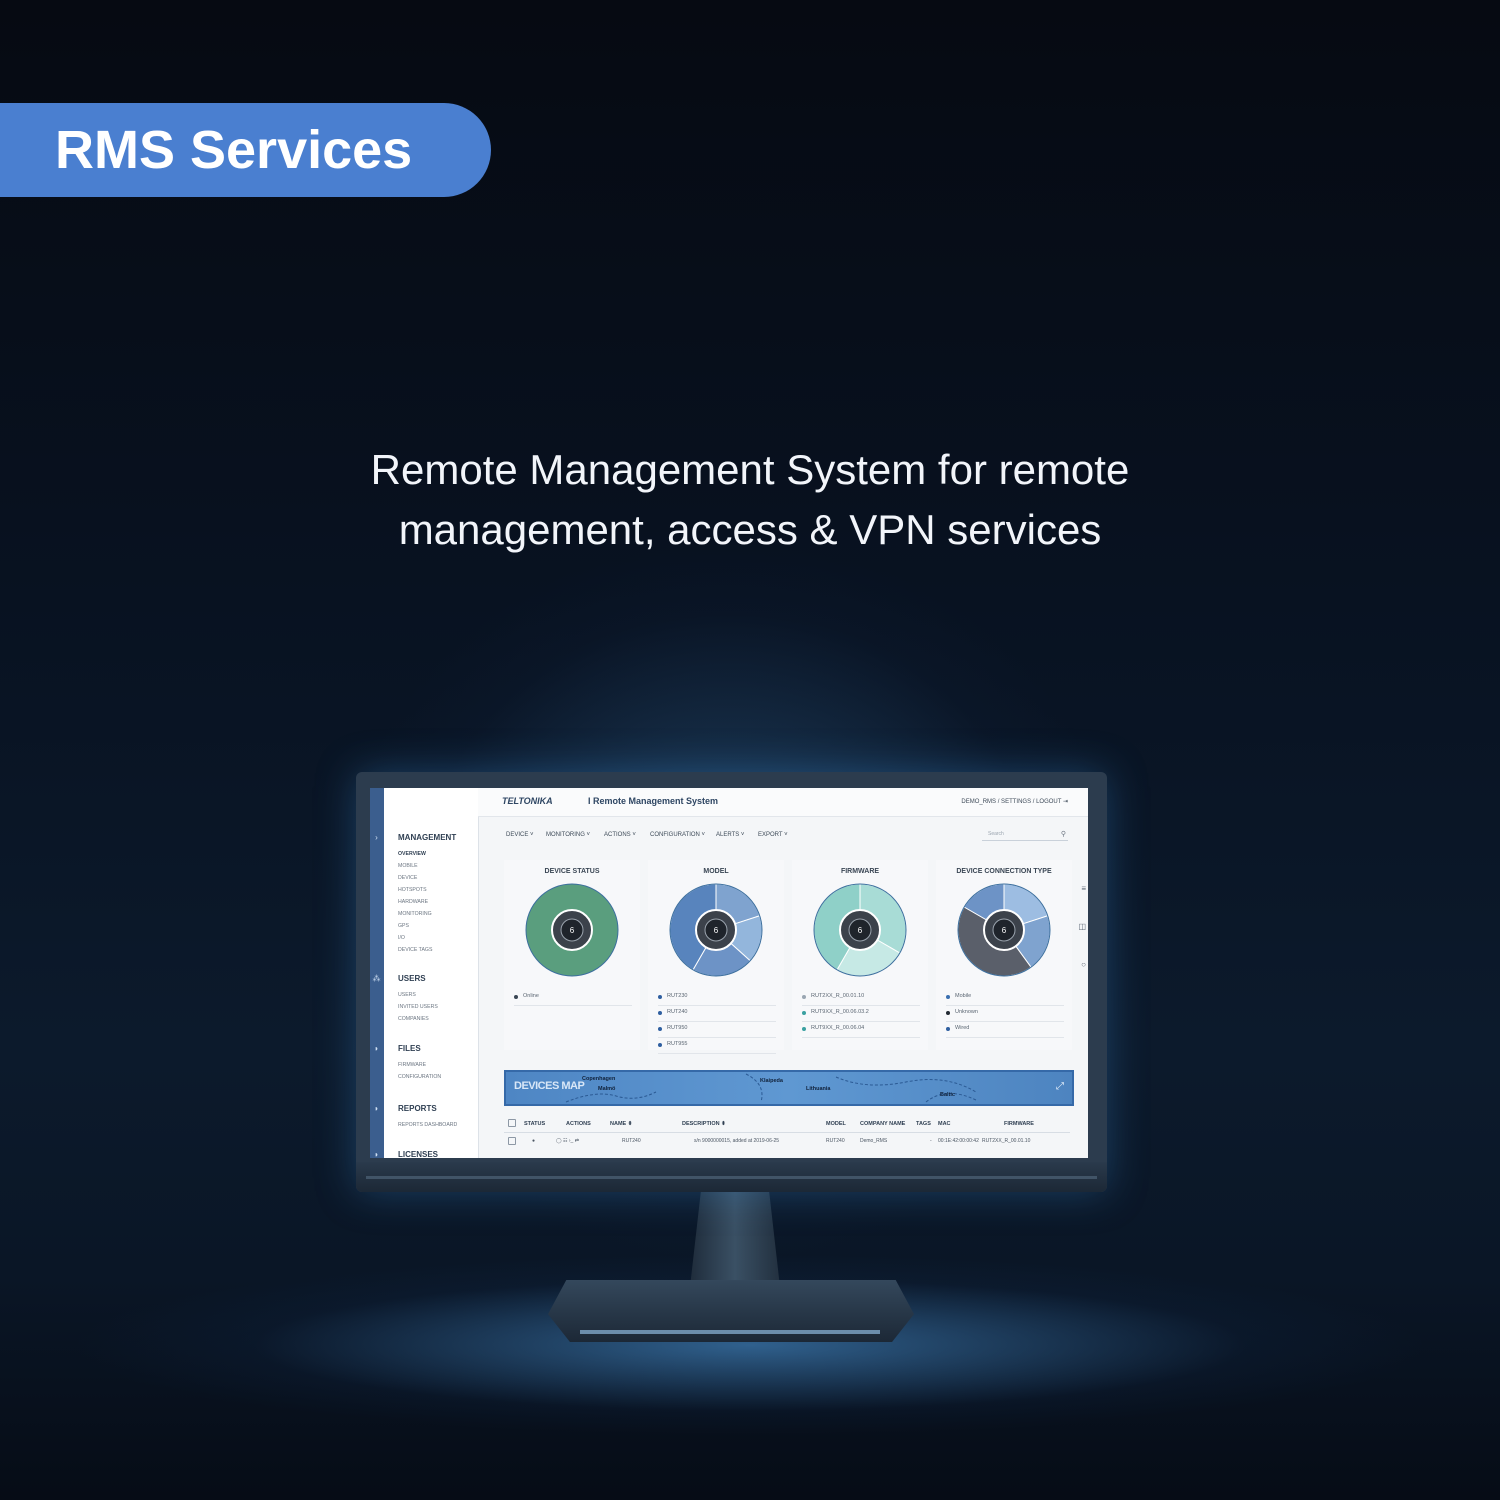 This screenshot has height=1500, width=1500. Describe the element at coordinates (730, 1332) in the screenshot. I see `monitor-base-light` at that location.